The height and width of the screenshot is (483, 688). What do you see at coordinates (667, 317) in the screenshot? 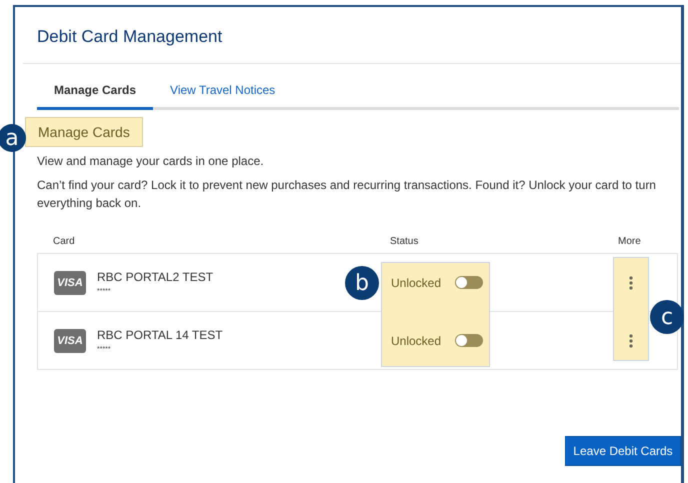
I see `callout-marker: c` at bounding box center [667, 317].